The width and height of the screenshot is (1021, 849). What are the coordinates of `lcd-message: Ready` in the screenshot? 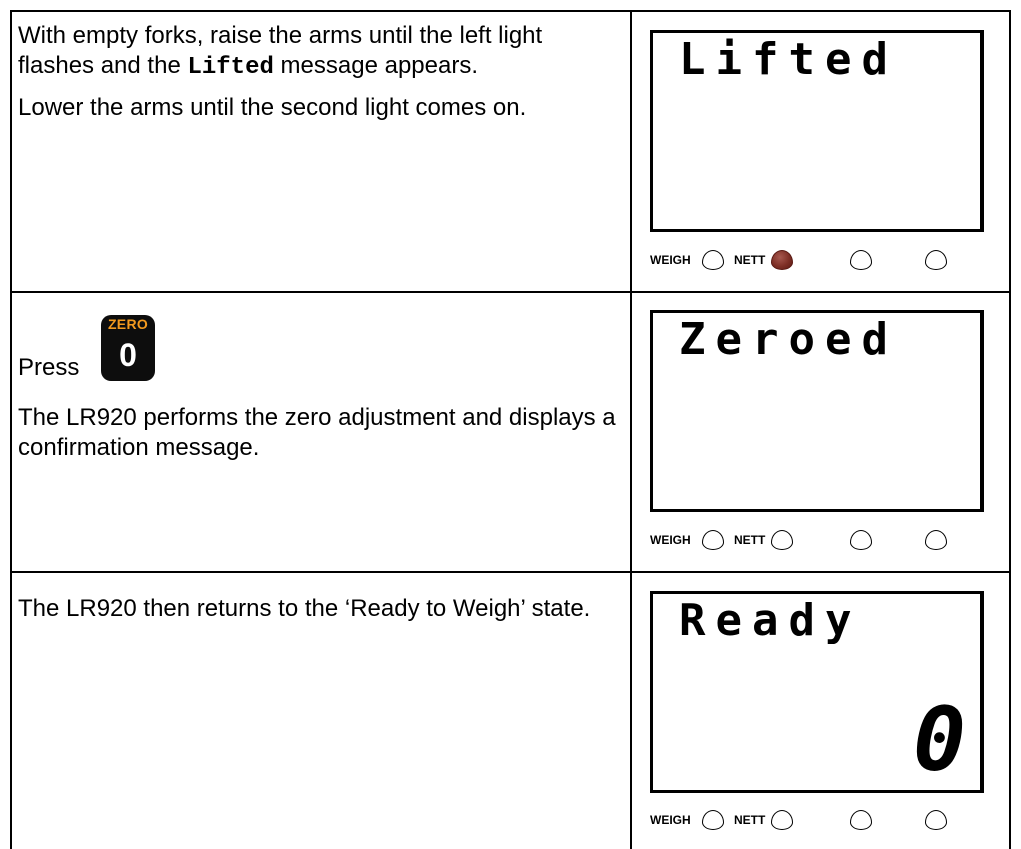 It's located at (770, 620).